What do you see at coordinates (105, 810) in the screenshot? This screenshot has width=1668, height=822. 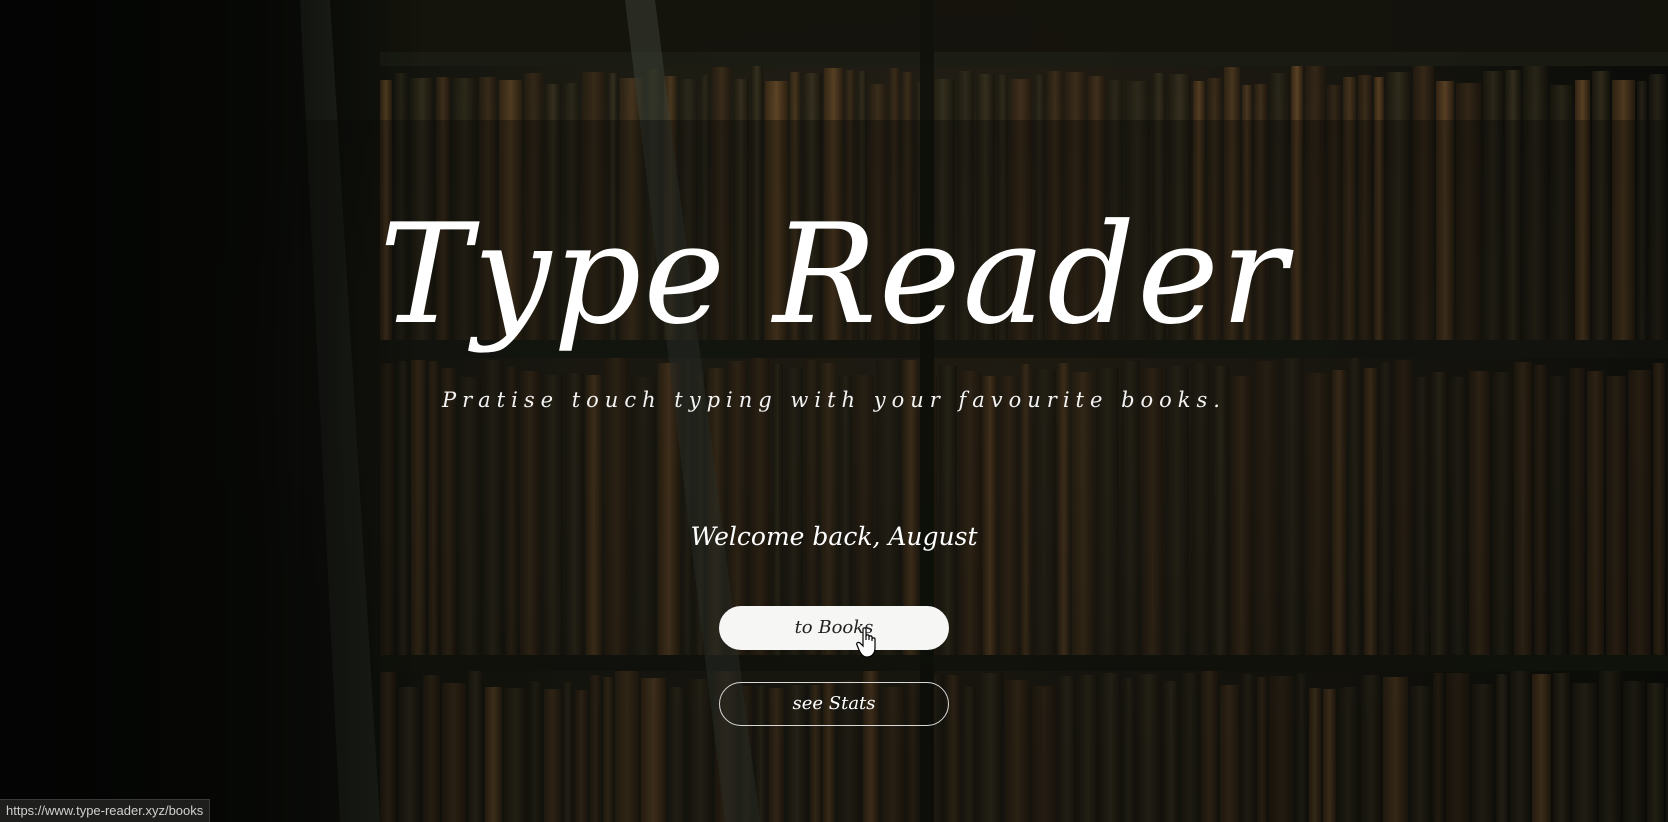 I see `status-bar-url: https://www.type-reader.xyz/books` at bounding box center [105, 810].